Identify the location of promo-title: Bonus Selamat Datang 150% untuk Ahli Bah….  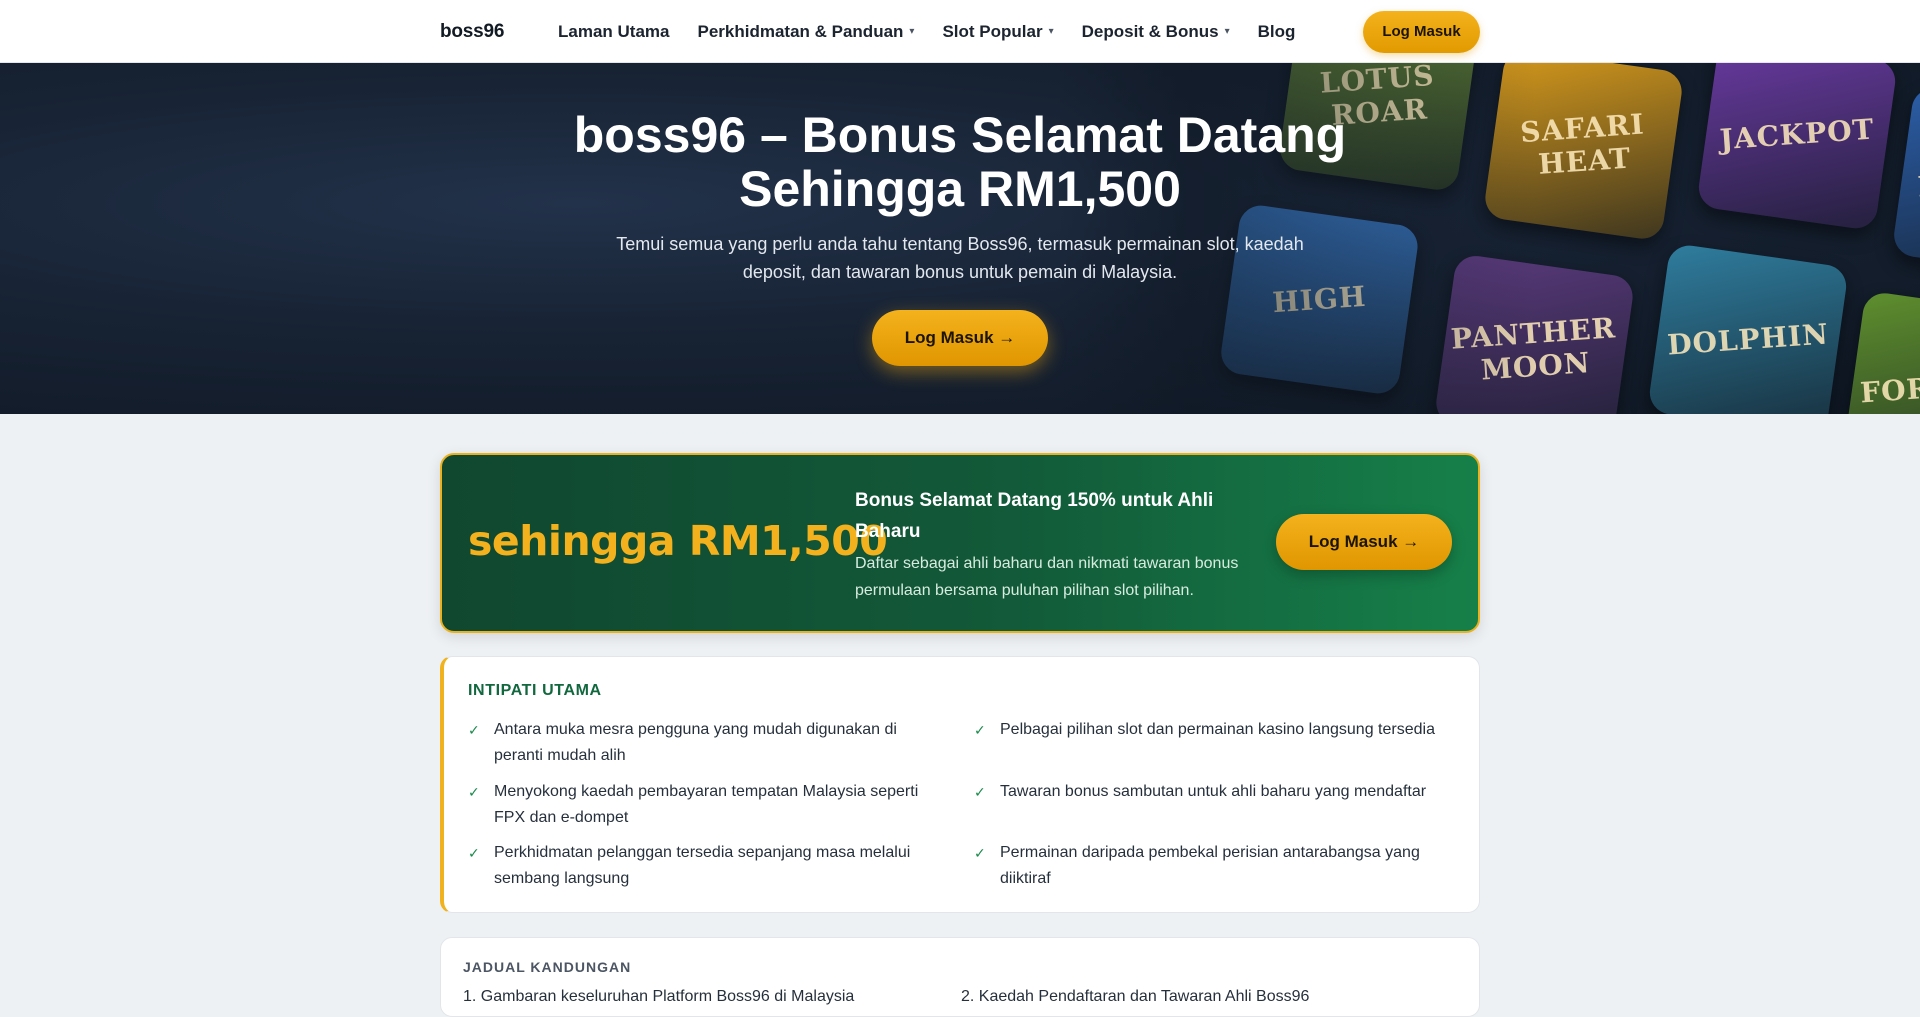
(1034, 516).